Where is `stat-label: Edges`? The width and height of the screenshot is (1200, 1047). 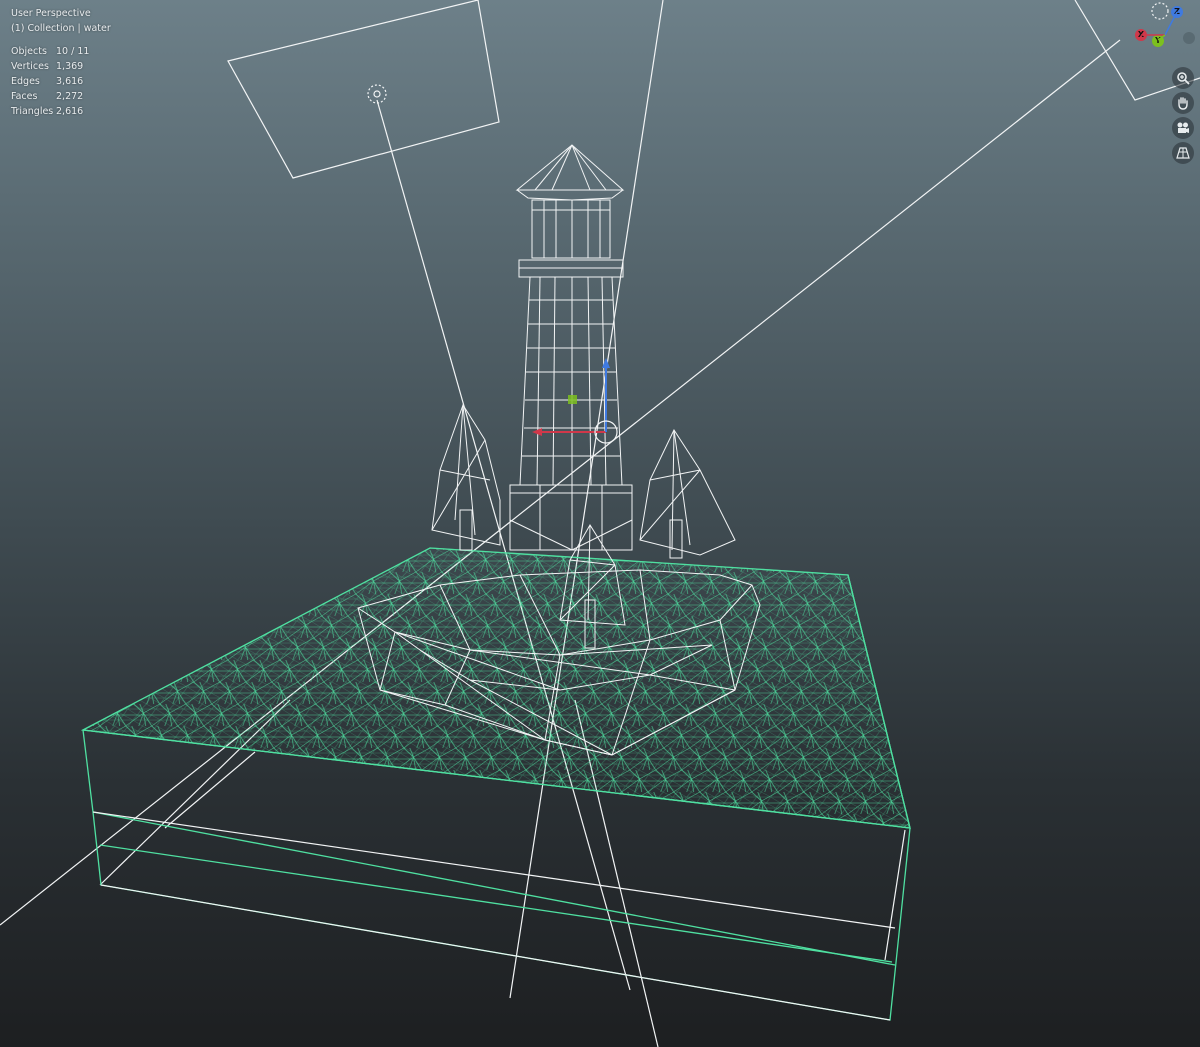 stat-label: Edges is located at coordinates (25, 81).